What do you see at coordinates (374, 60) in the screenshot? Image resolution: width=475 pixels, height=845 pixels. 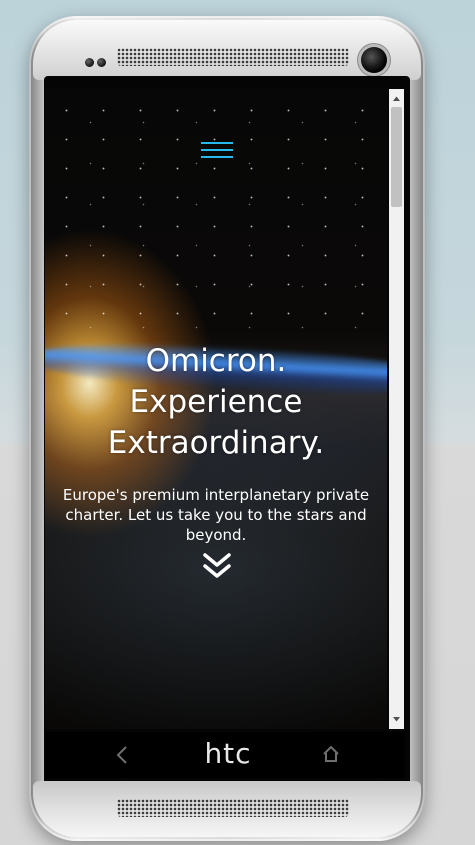 I see `front-camera-icon` at bounding box center [374, 60].